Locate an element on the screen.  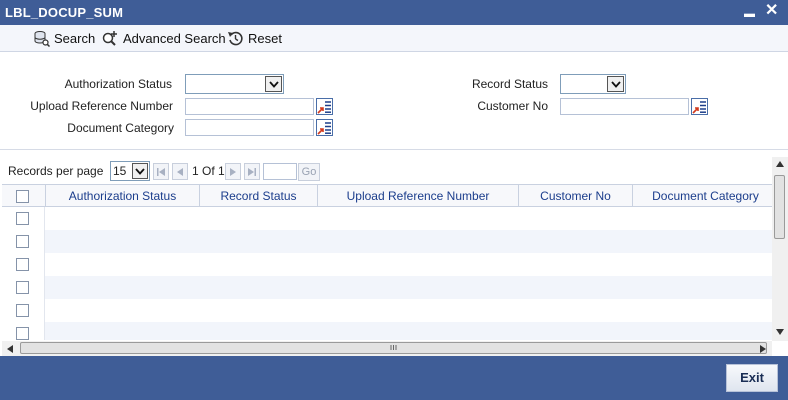
column-header-document-category: Document Category is located at coordinates (702, 196).